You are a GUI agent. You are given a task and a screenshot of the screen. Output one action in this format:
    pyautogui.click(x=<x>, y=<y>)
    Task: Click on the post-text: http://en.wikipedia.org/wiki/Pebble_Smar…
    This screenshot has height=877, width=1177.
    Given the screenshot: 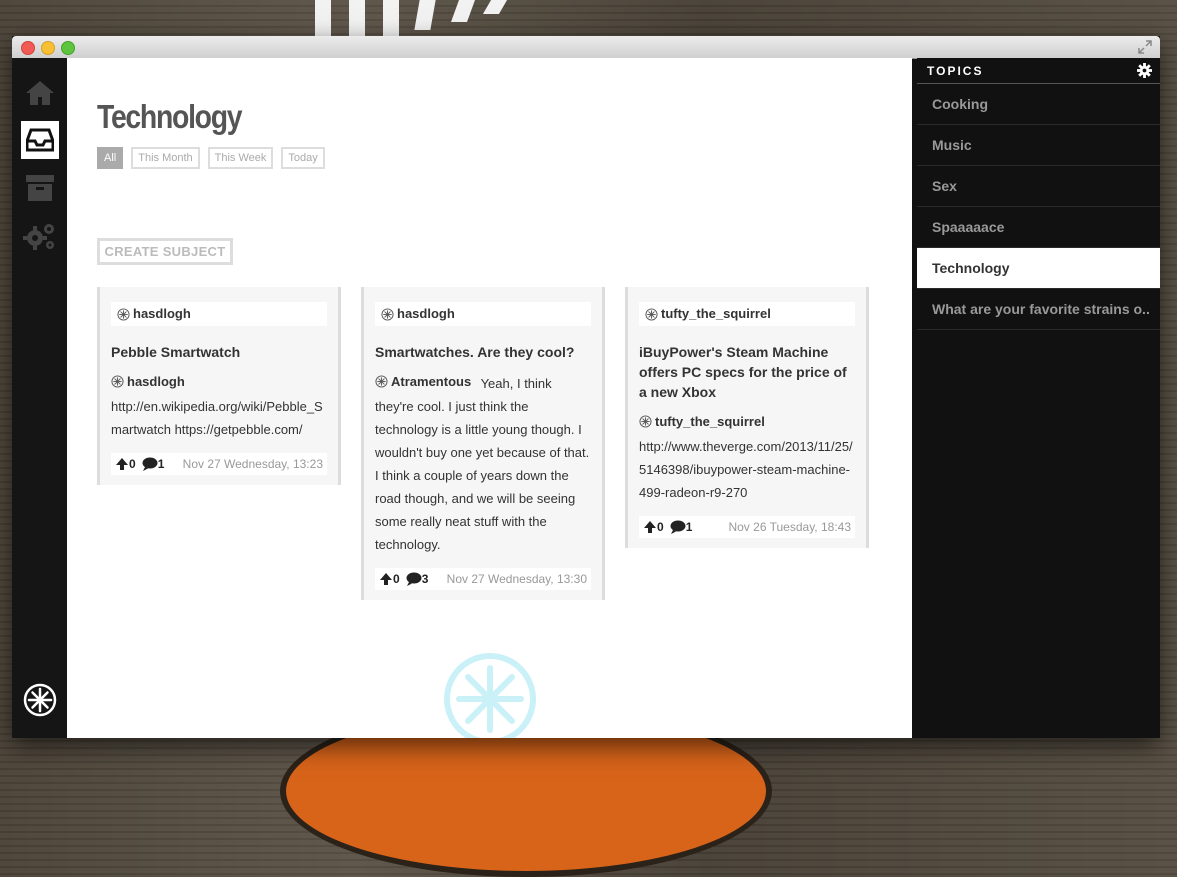 What is the action you would take?
    pyautogui.click(x=217, y=418)
    